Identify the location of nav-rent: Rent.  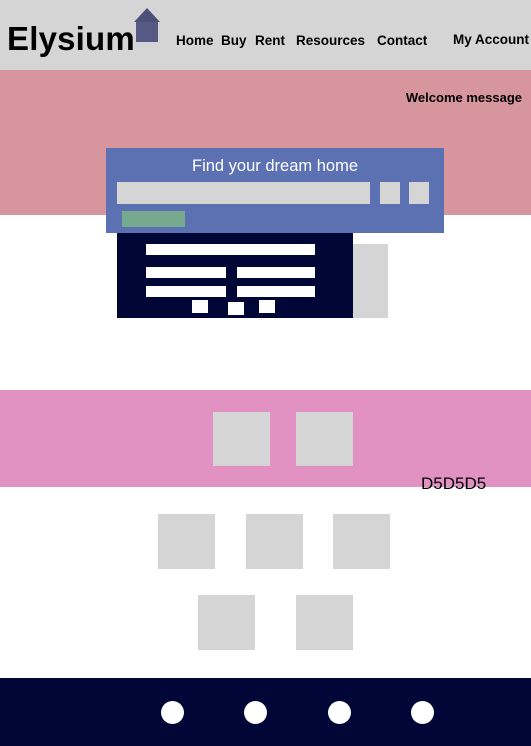
(270, 41).